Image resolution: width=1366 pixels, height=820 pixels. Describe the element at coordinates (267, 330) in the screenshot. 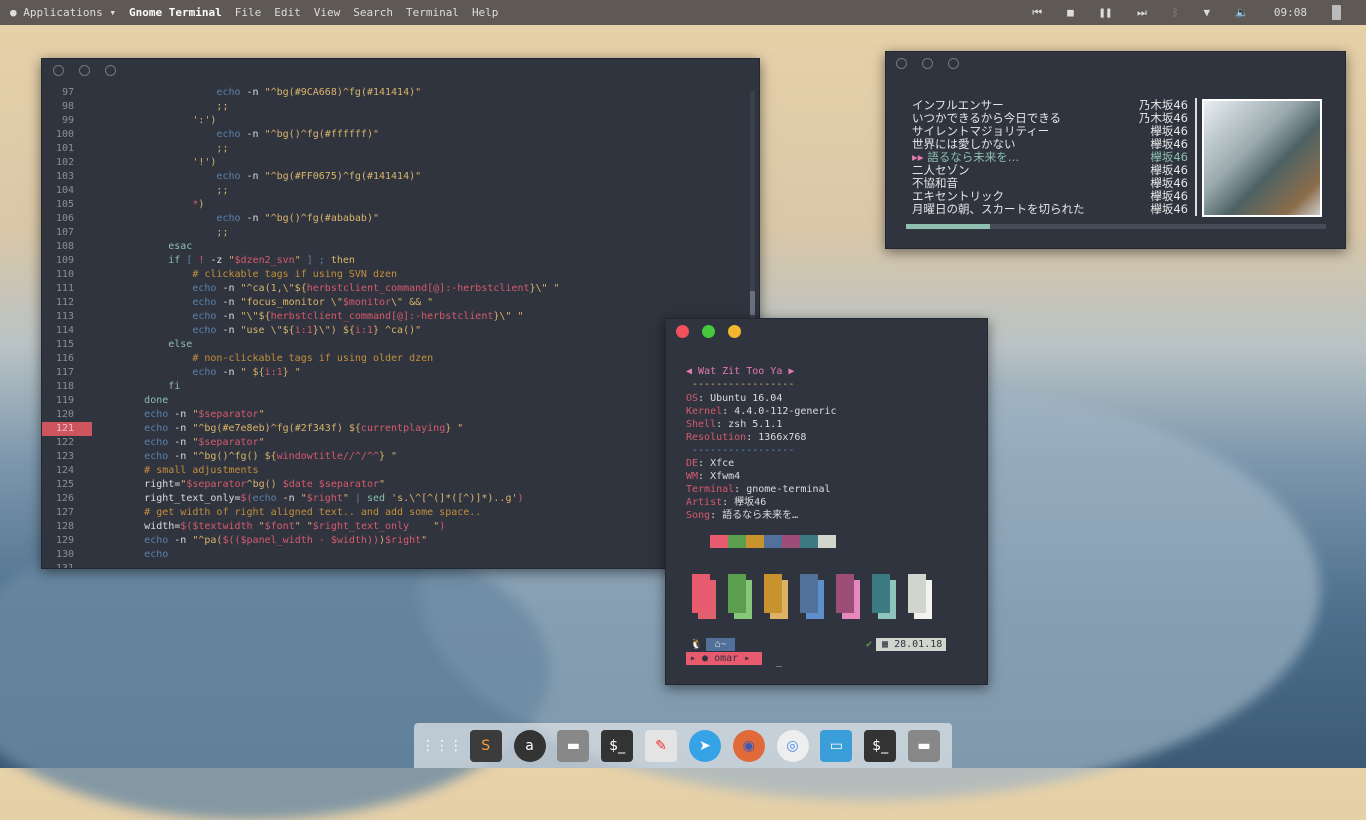

I see `code-token: "use \"${` at that location.